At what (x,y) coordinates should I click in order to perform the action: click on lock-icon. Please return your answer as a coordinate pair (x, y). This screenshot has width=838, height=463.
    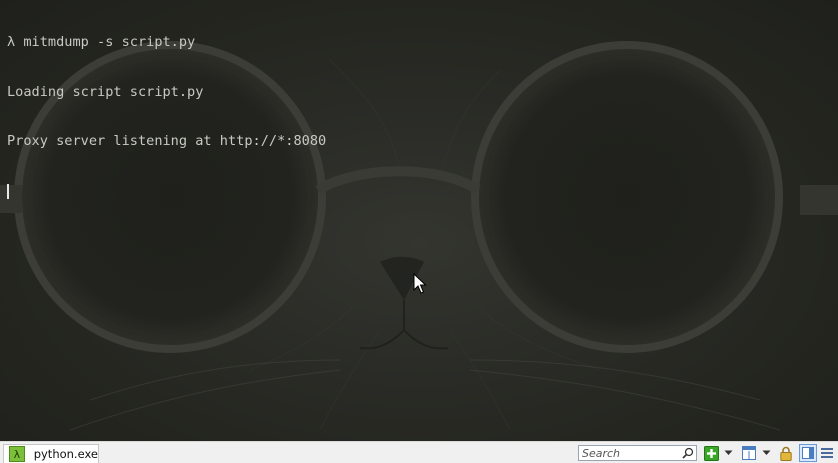
    Looking at the image, I should click on (786, 453).